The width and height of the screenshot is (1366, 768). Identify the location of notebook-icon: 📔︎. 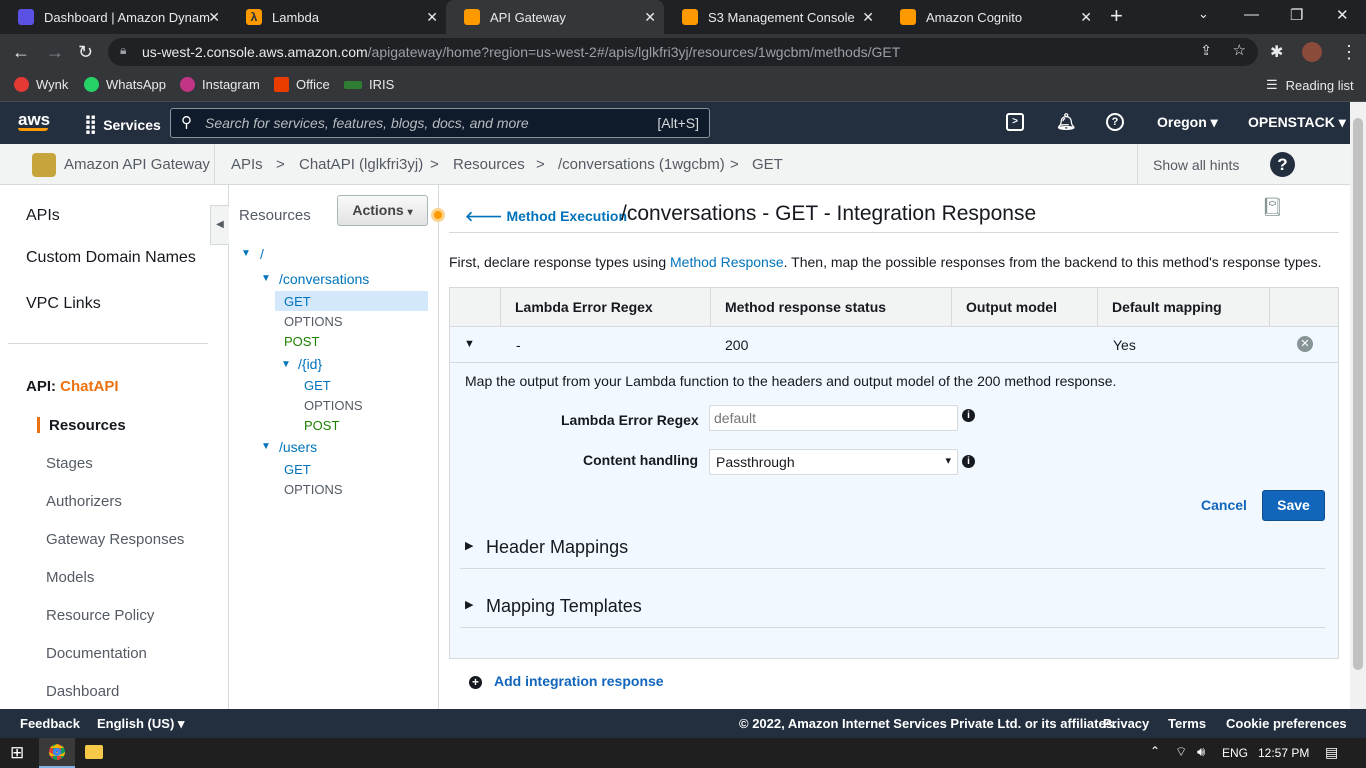
(1272, 207).